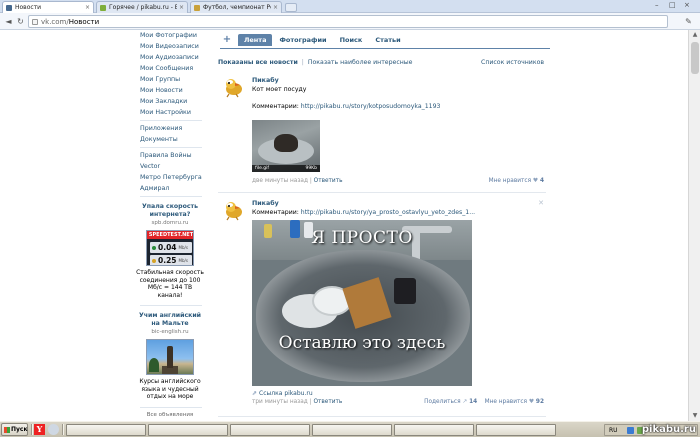 This screenshot has width=700, height=437. I want to click on tab-pikabu: Горячее / pikabu.ru - В ×, so click(142, 7).